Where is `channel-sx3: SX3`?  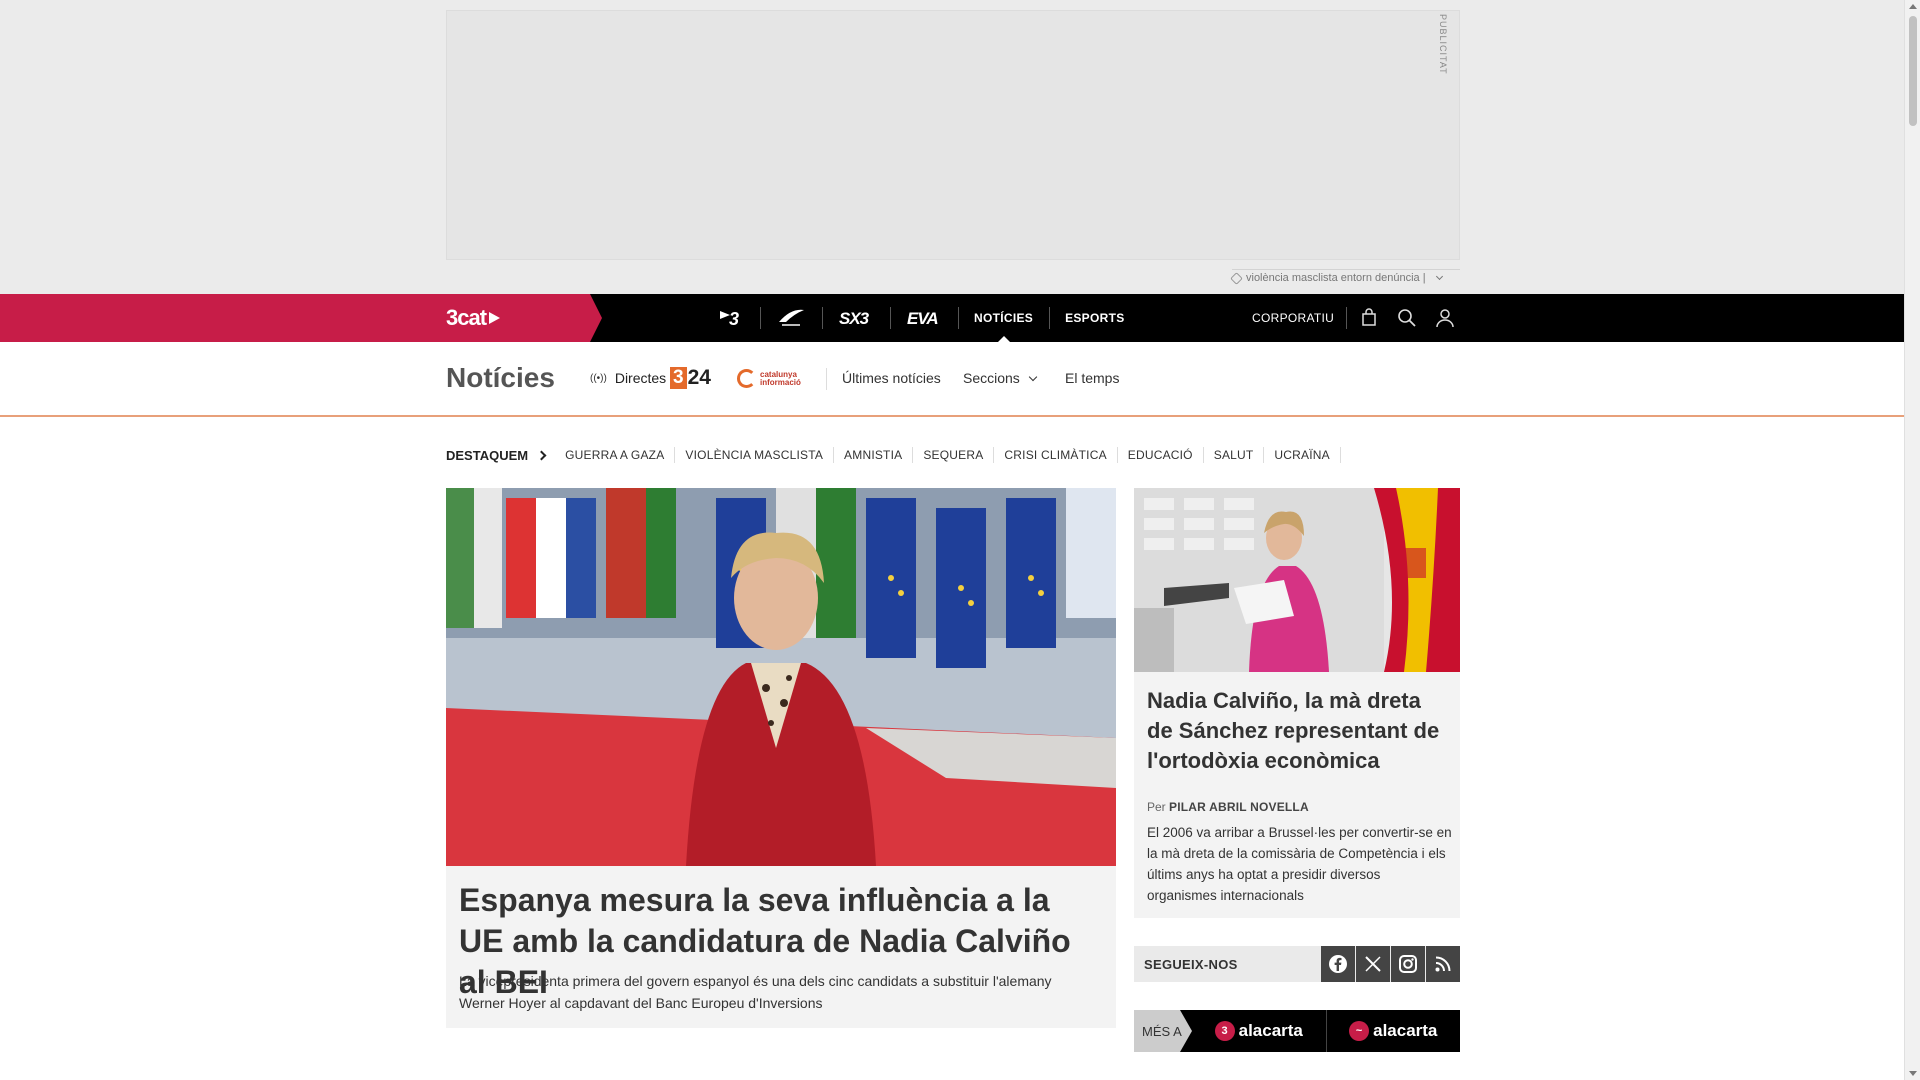 channel-sx3: SX3 is located at coordinates (856, 318).